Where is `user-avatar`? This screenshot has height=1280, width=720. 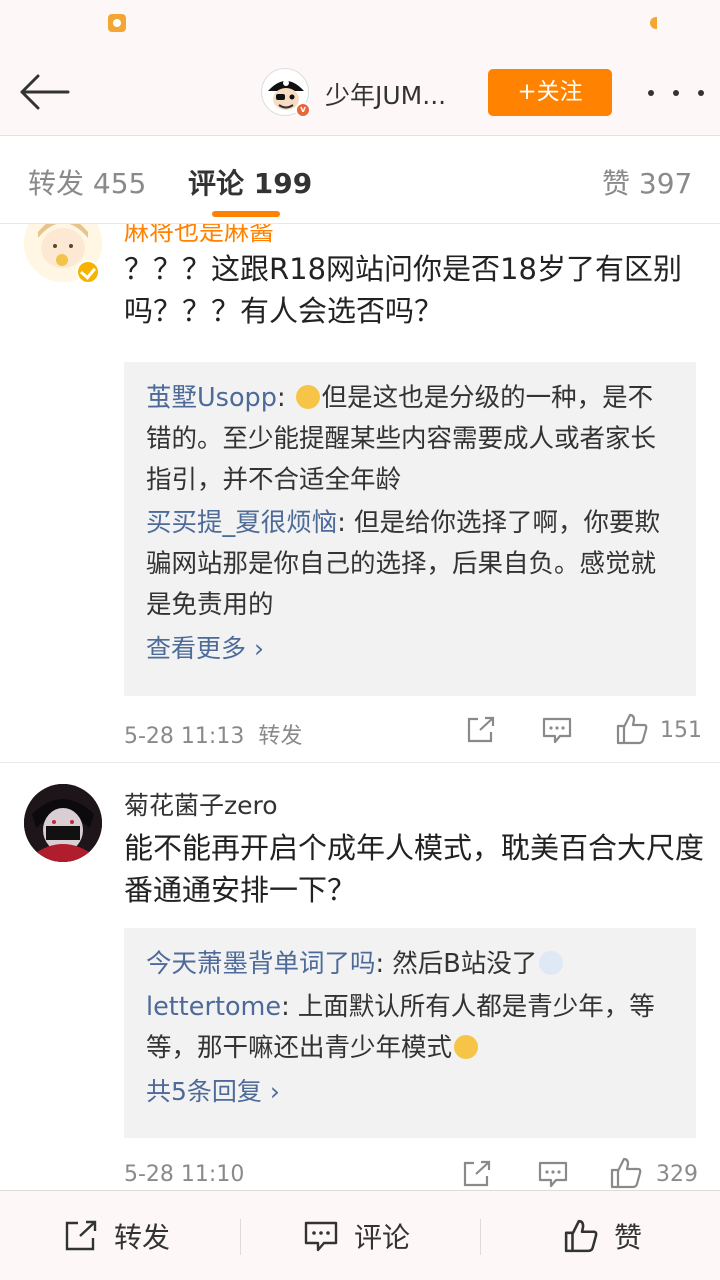 user-avatar is located at coordinates (63, 823).